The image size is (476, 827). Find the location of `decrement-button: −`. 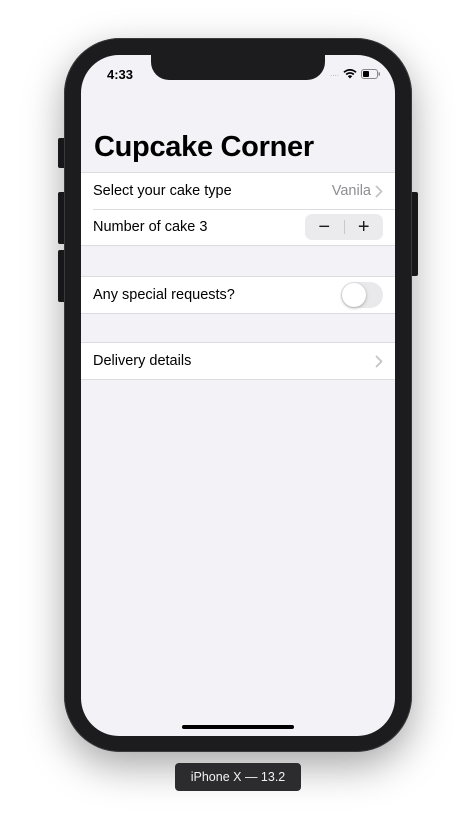

decrement-button: − is located at coordinates (324, 227).